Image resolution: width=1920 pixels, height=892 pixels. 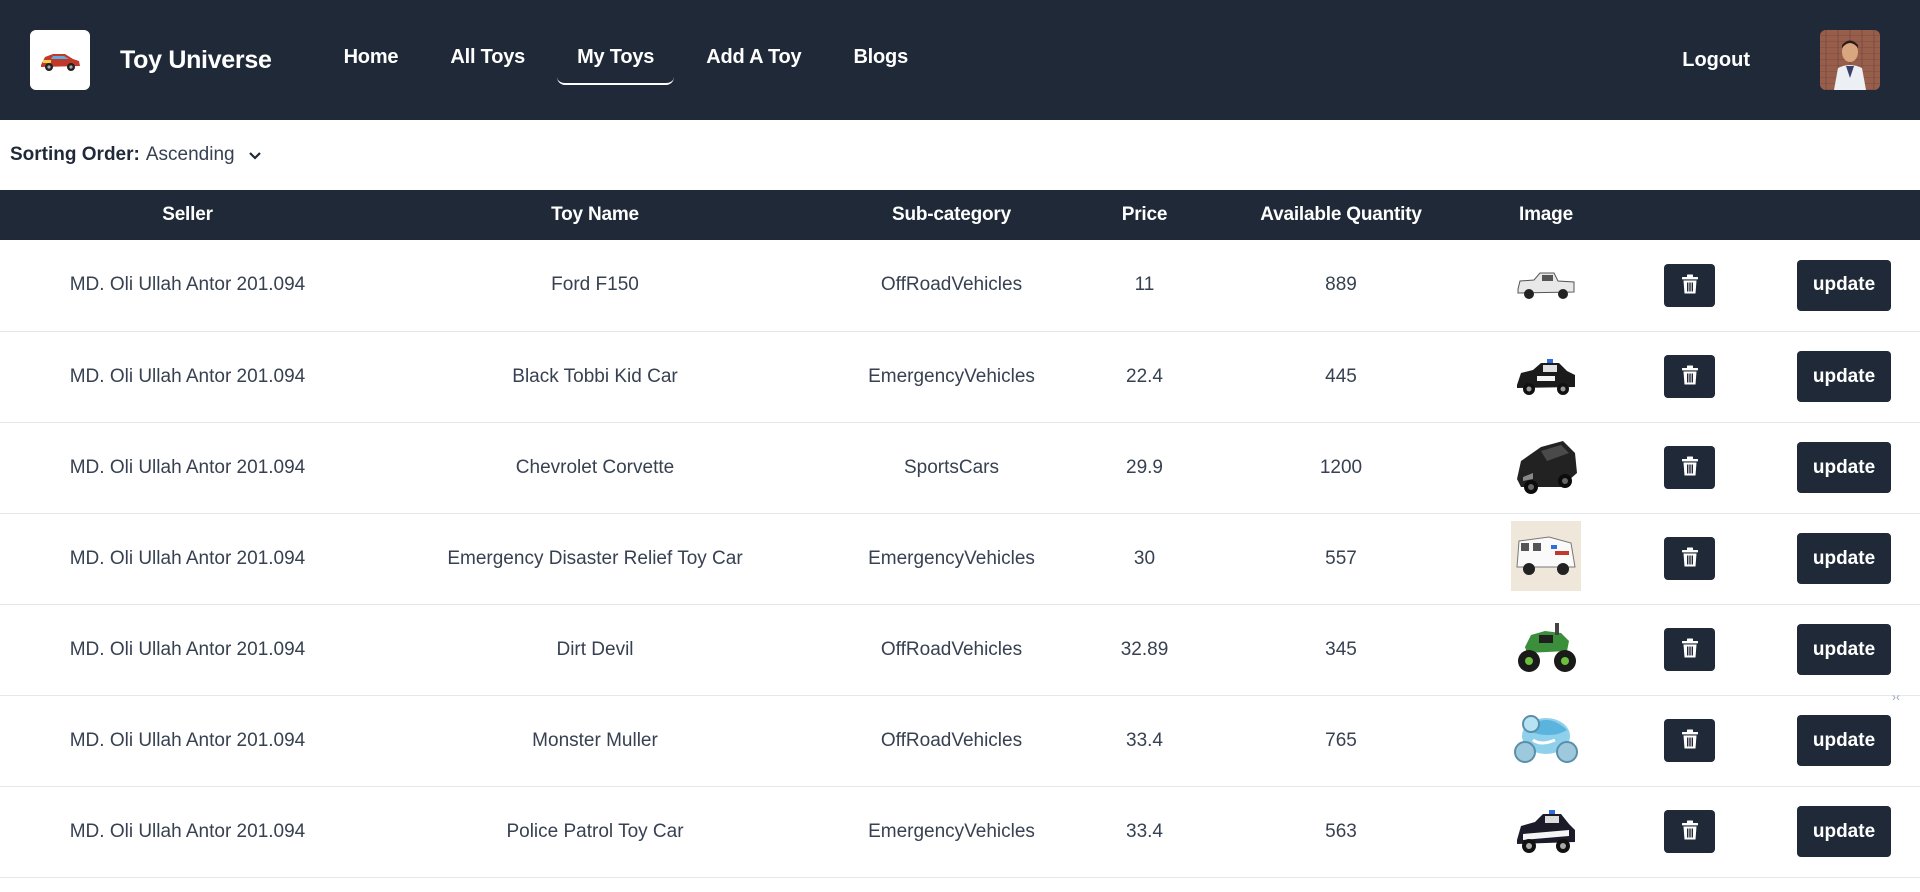 I want to click on cell-quantity: 889, so click(x=1341, y=285).